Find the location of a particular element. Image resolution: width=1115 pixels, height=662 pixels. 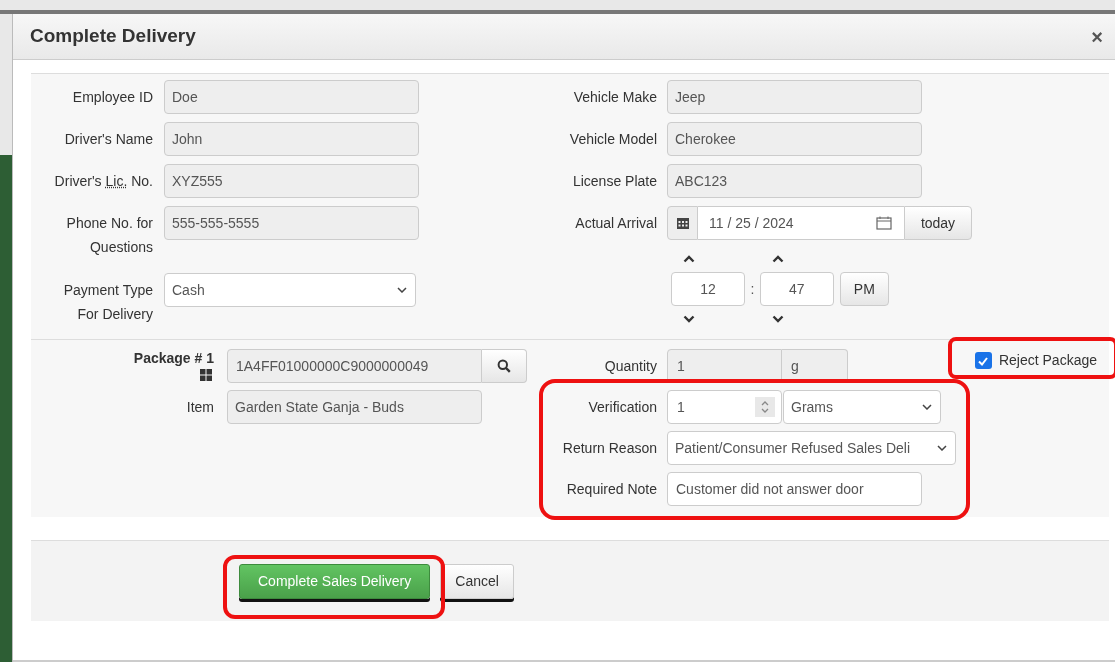

field-label: Employee ID is located at coordinates (112, 97).